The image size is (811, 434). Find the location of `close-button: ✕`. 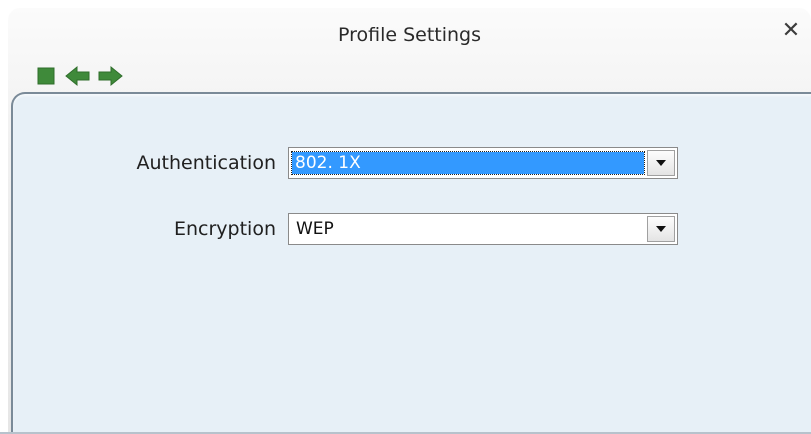

close-button: ✕ is located at coordinates (791, 31).